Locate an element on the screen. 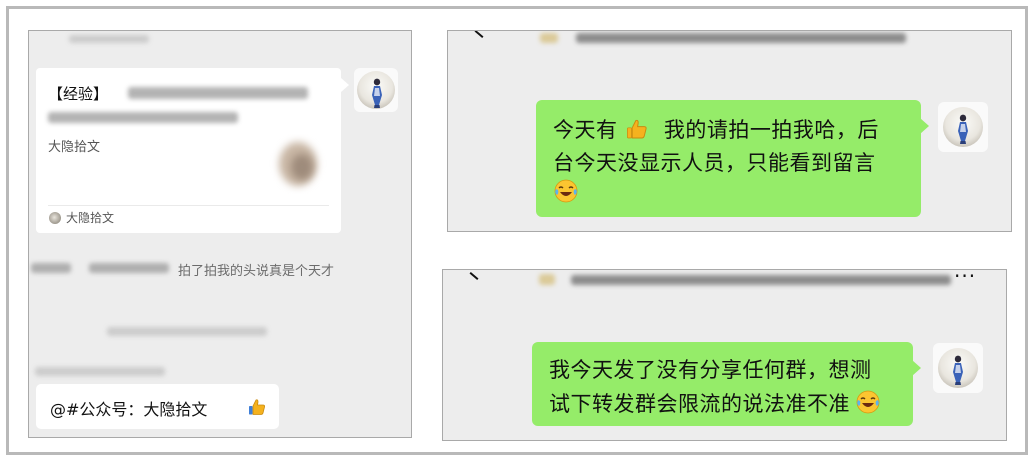 The width and height of the screenshot is (1034, 461). quote-message: @#公众号：大隐拾文 is located at coordinates (157, 406).